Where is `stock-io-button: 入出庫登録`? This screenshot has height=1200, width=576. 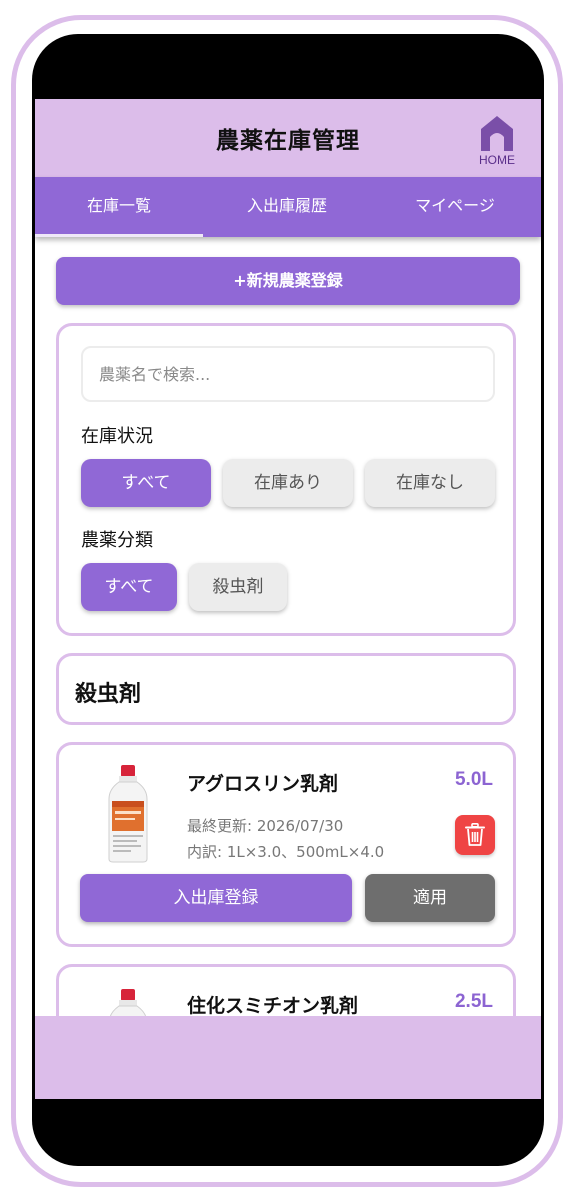 stock-io-button: 入出庫登録 is located at coordinates (216, 898).